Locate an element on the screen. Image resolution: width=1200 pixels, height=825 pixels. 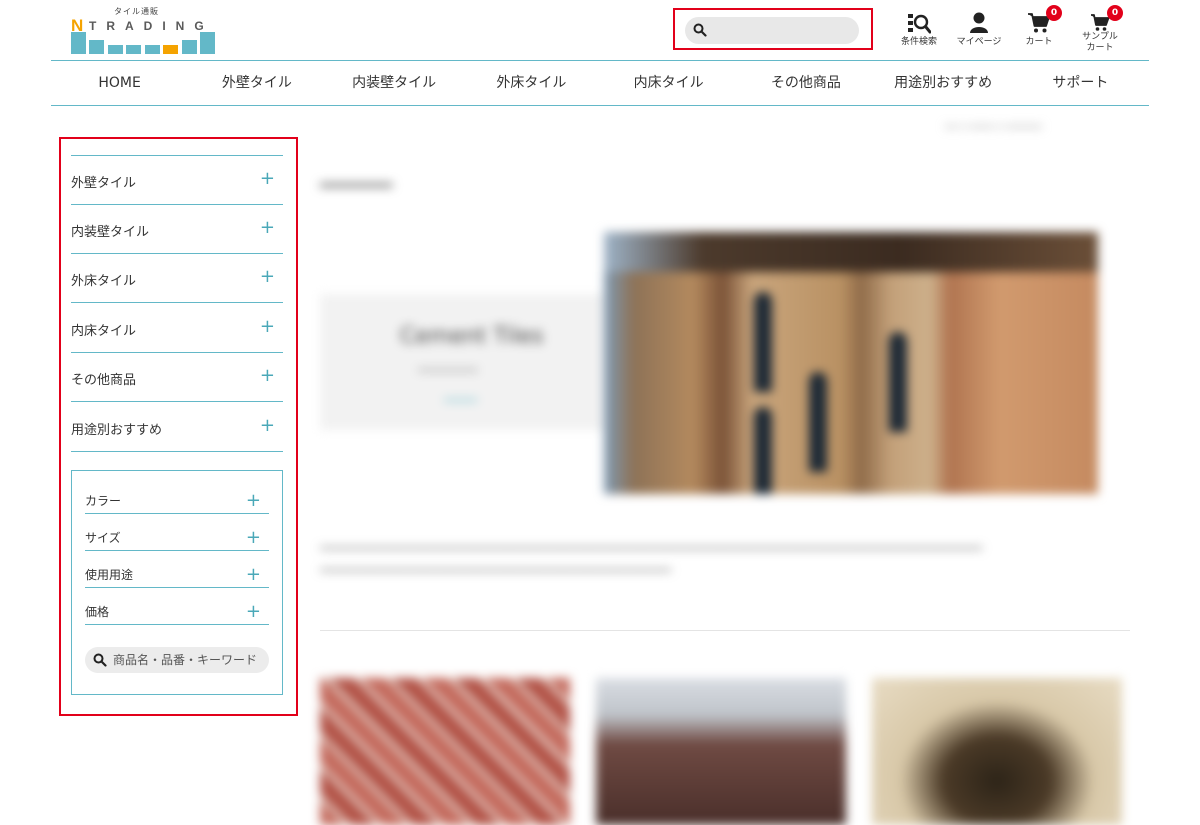
filter-size: サイズ + is located at coordinates (177, 532).